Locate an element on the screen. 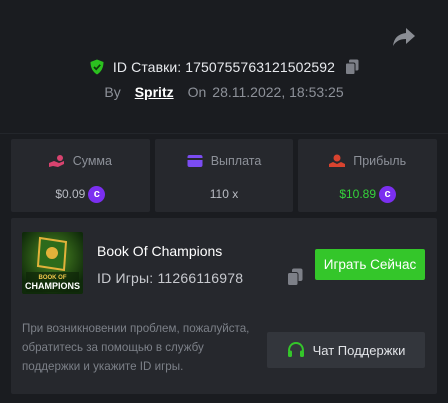 The image size is (448, 403). play-now-button: Играть Сейчас is located at coordinates (370, 264).